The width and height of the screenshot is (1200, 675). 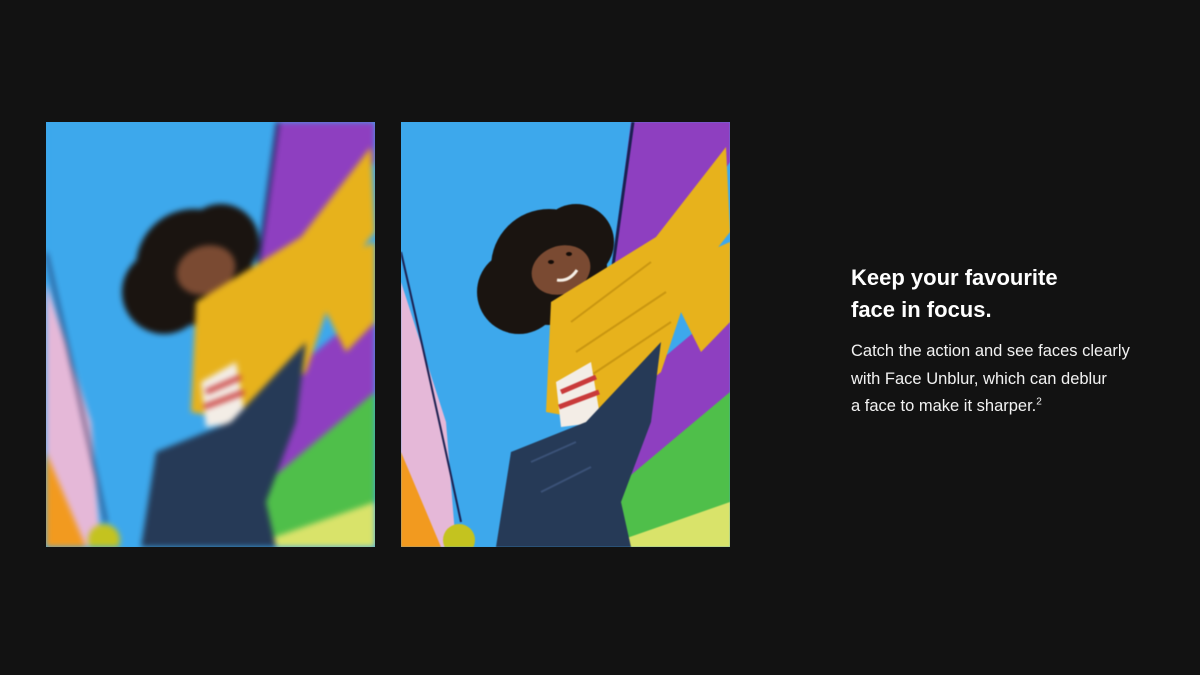 I want to click on footnote-marker: 2, so click(x=1039, y=402).